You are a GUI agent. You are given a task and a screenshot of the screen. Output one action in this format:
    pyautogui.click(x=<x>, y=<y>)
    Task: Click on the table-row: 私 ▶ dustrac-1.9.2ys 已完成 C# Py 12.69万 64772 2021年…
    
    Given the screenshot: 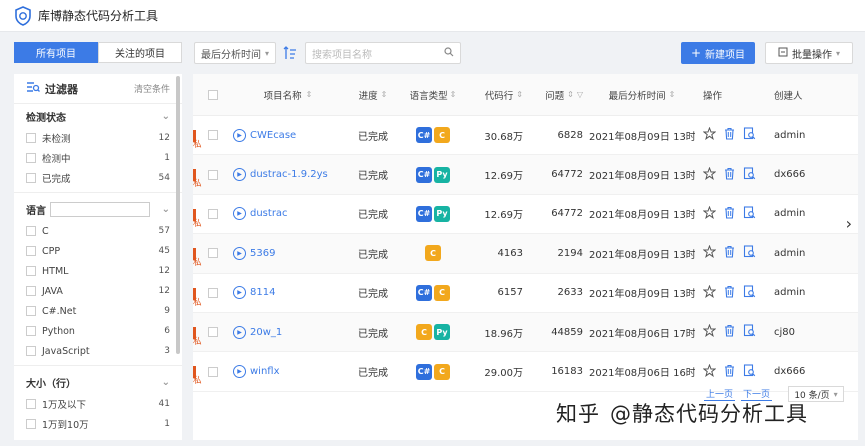 What is the action you would take?
    pyautogui.click(x=525, y=175)
    